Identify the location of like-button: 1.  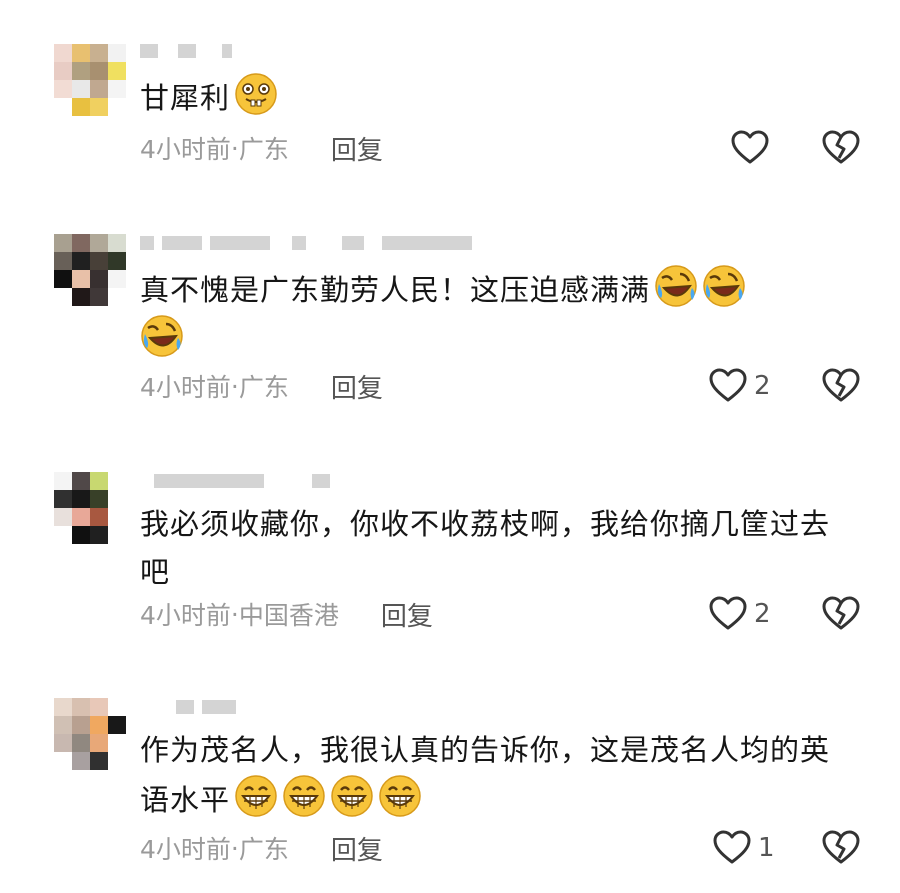
(752, 848).